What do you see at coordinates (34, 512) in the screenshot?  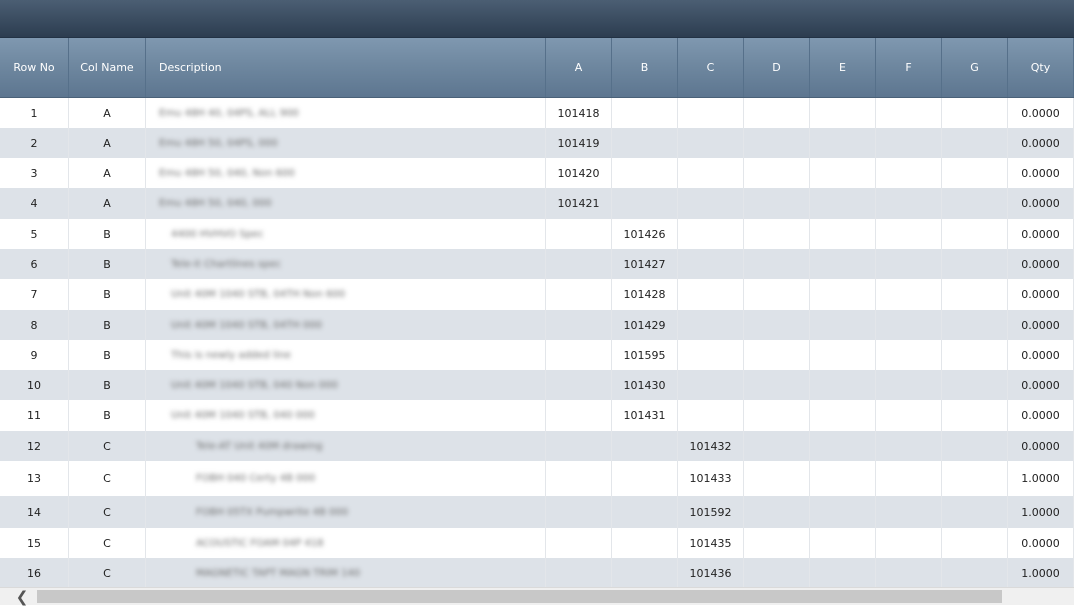 I see `cell-row-no: 14` at bounding box center [34, 512].